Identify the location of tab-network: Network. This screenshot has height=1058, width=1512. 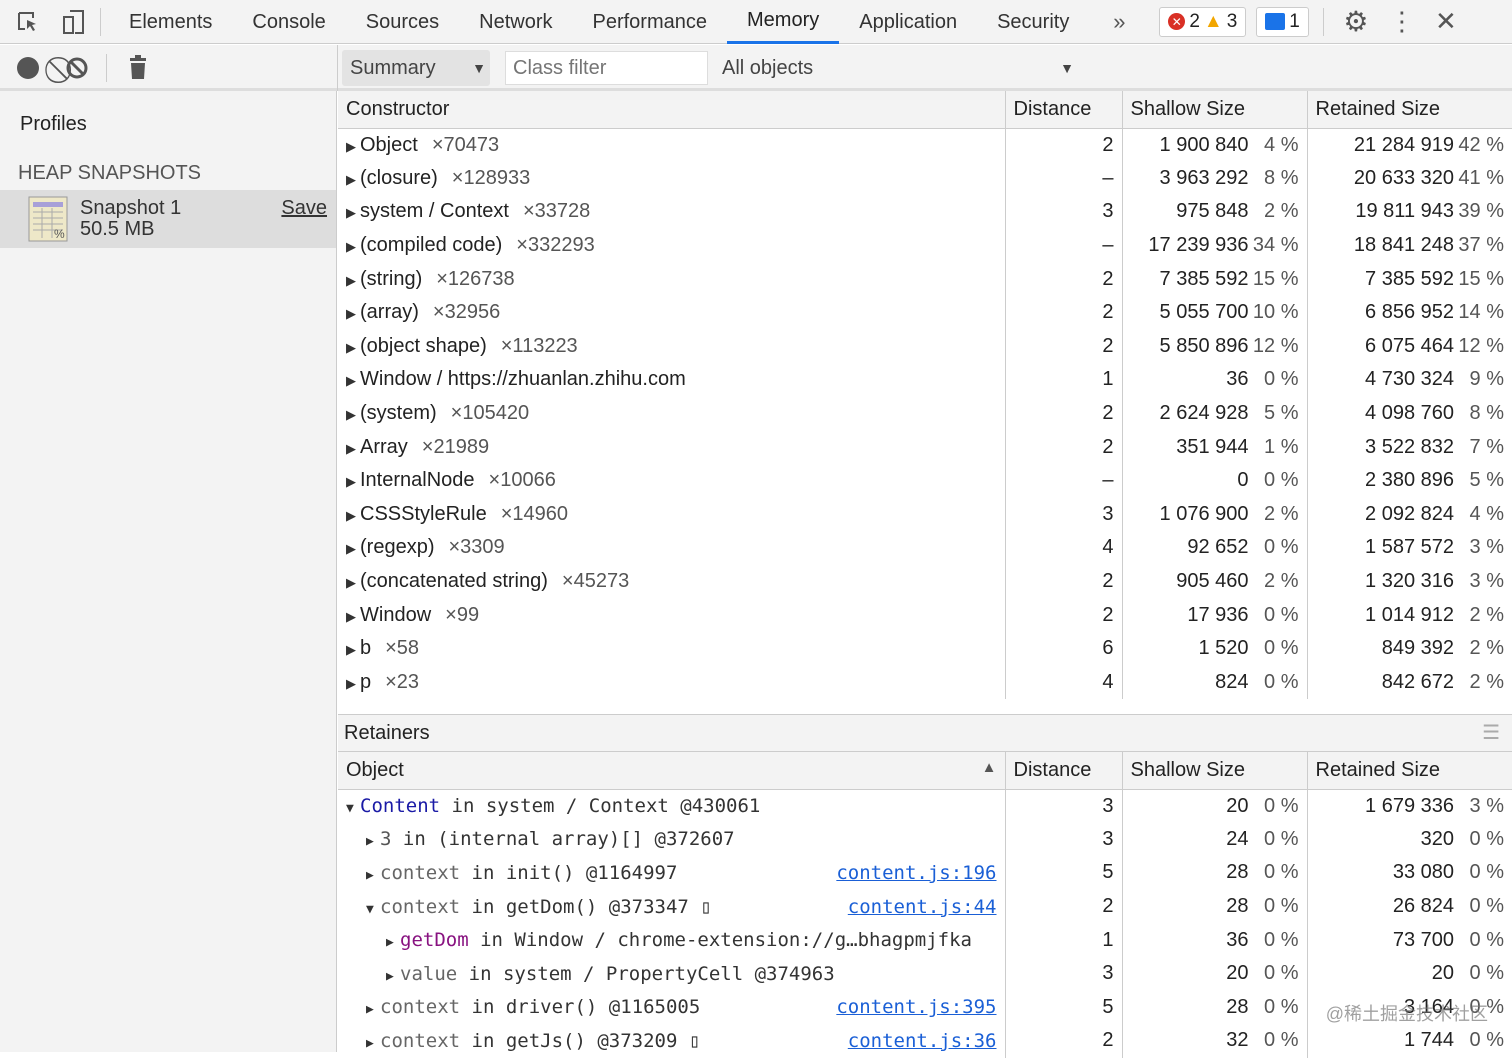
(515, 22).